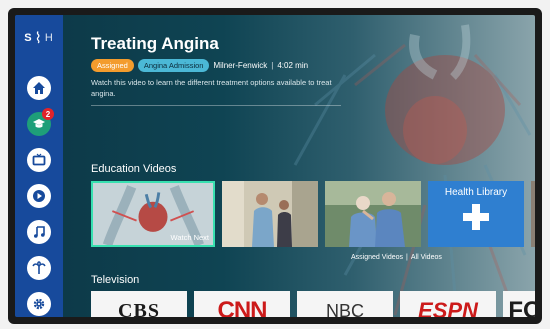 This screenshot has width=550, height=329. I want to click on sidebar-item-relaxation, so click(39, 268).